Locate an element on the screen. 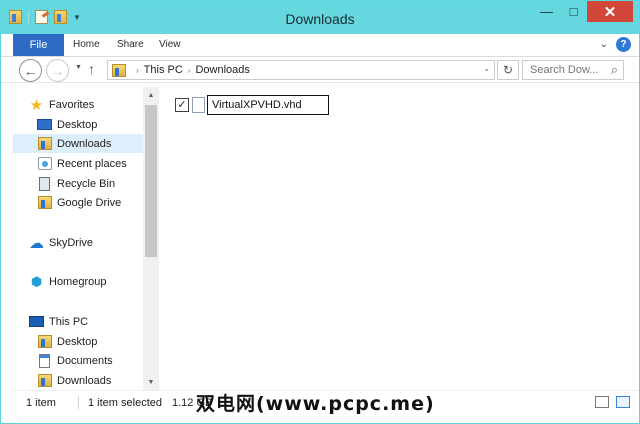  sidebar-item-label: Google Drive is located at coordinates (89, 202).